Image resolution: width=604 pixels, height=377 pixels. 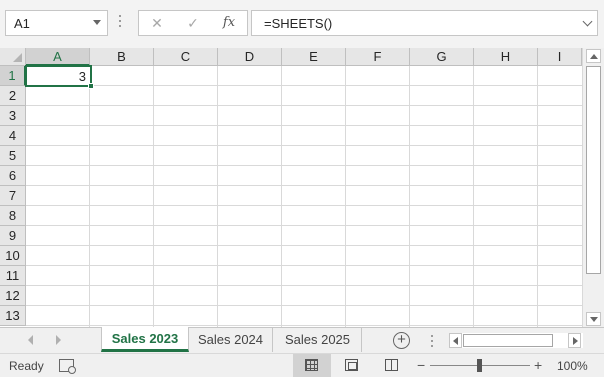 I want to click on row-header-4: 4, so click(x=13, y=136).